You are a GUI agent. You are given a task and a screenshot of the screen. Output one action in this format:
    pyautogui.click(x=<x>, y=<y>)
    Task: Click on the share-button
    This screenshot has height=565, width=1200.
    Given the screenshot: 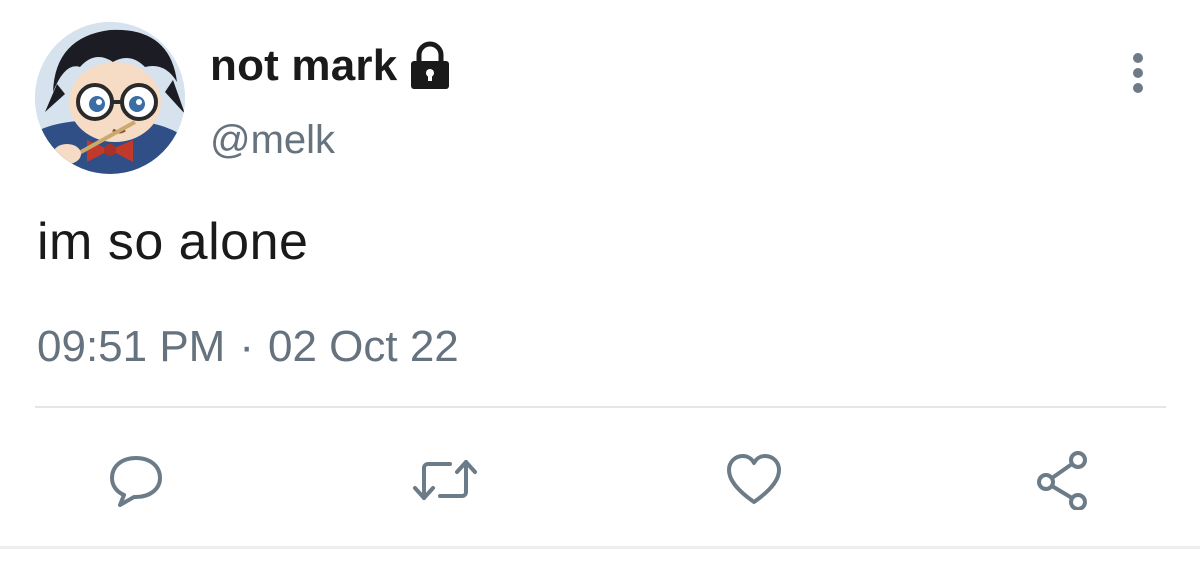 What is the action you would take?
    pyautogui.click(x=1064, y=480)
    